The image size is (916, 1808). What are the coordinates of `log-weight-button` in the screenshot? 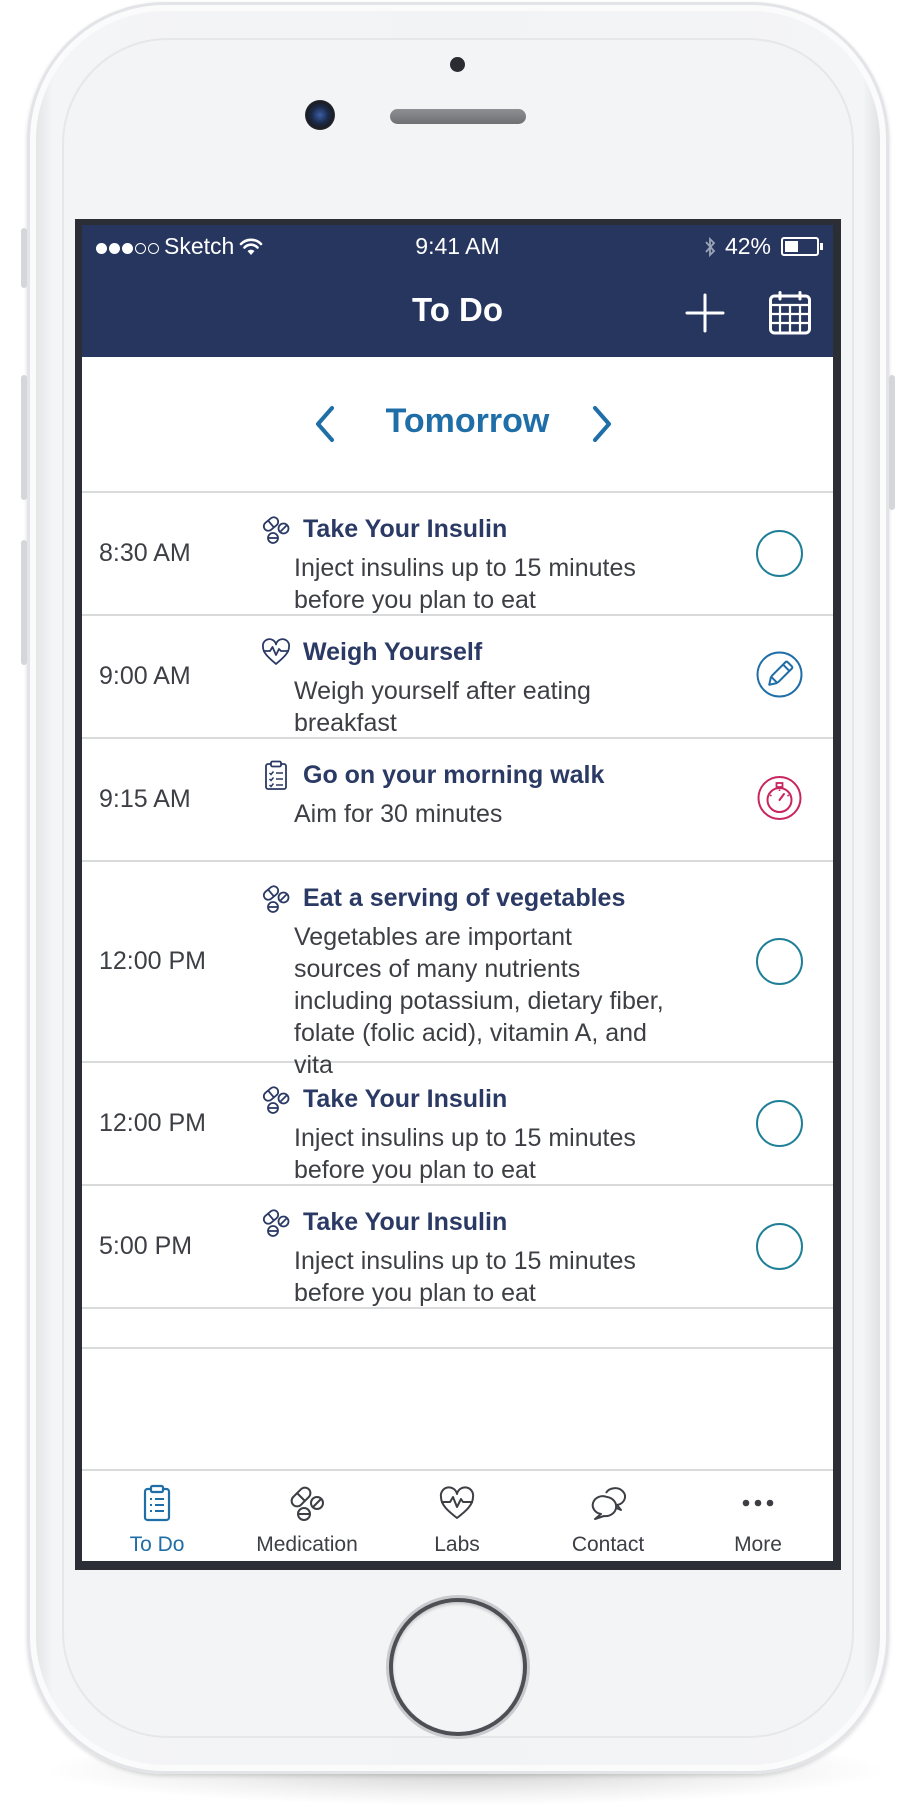 It's located at (779, 677).